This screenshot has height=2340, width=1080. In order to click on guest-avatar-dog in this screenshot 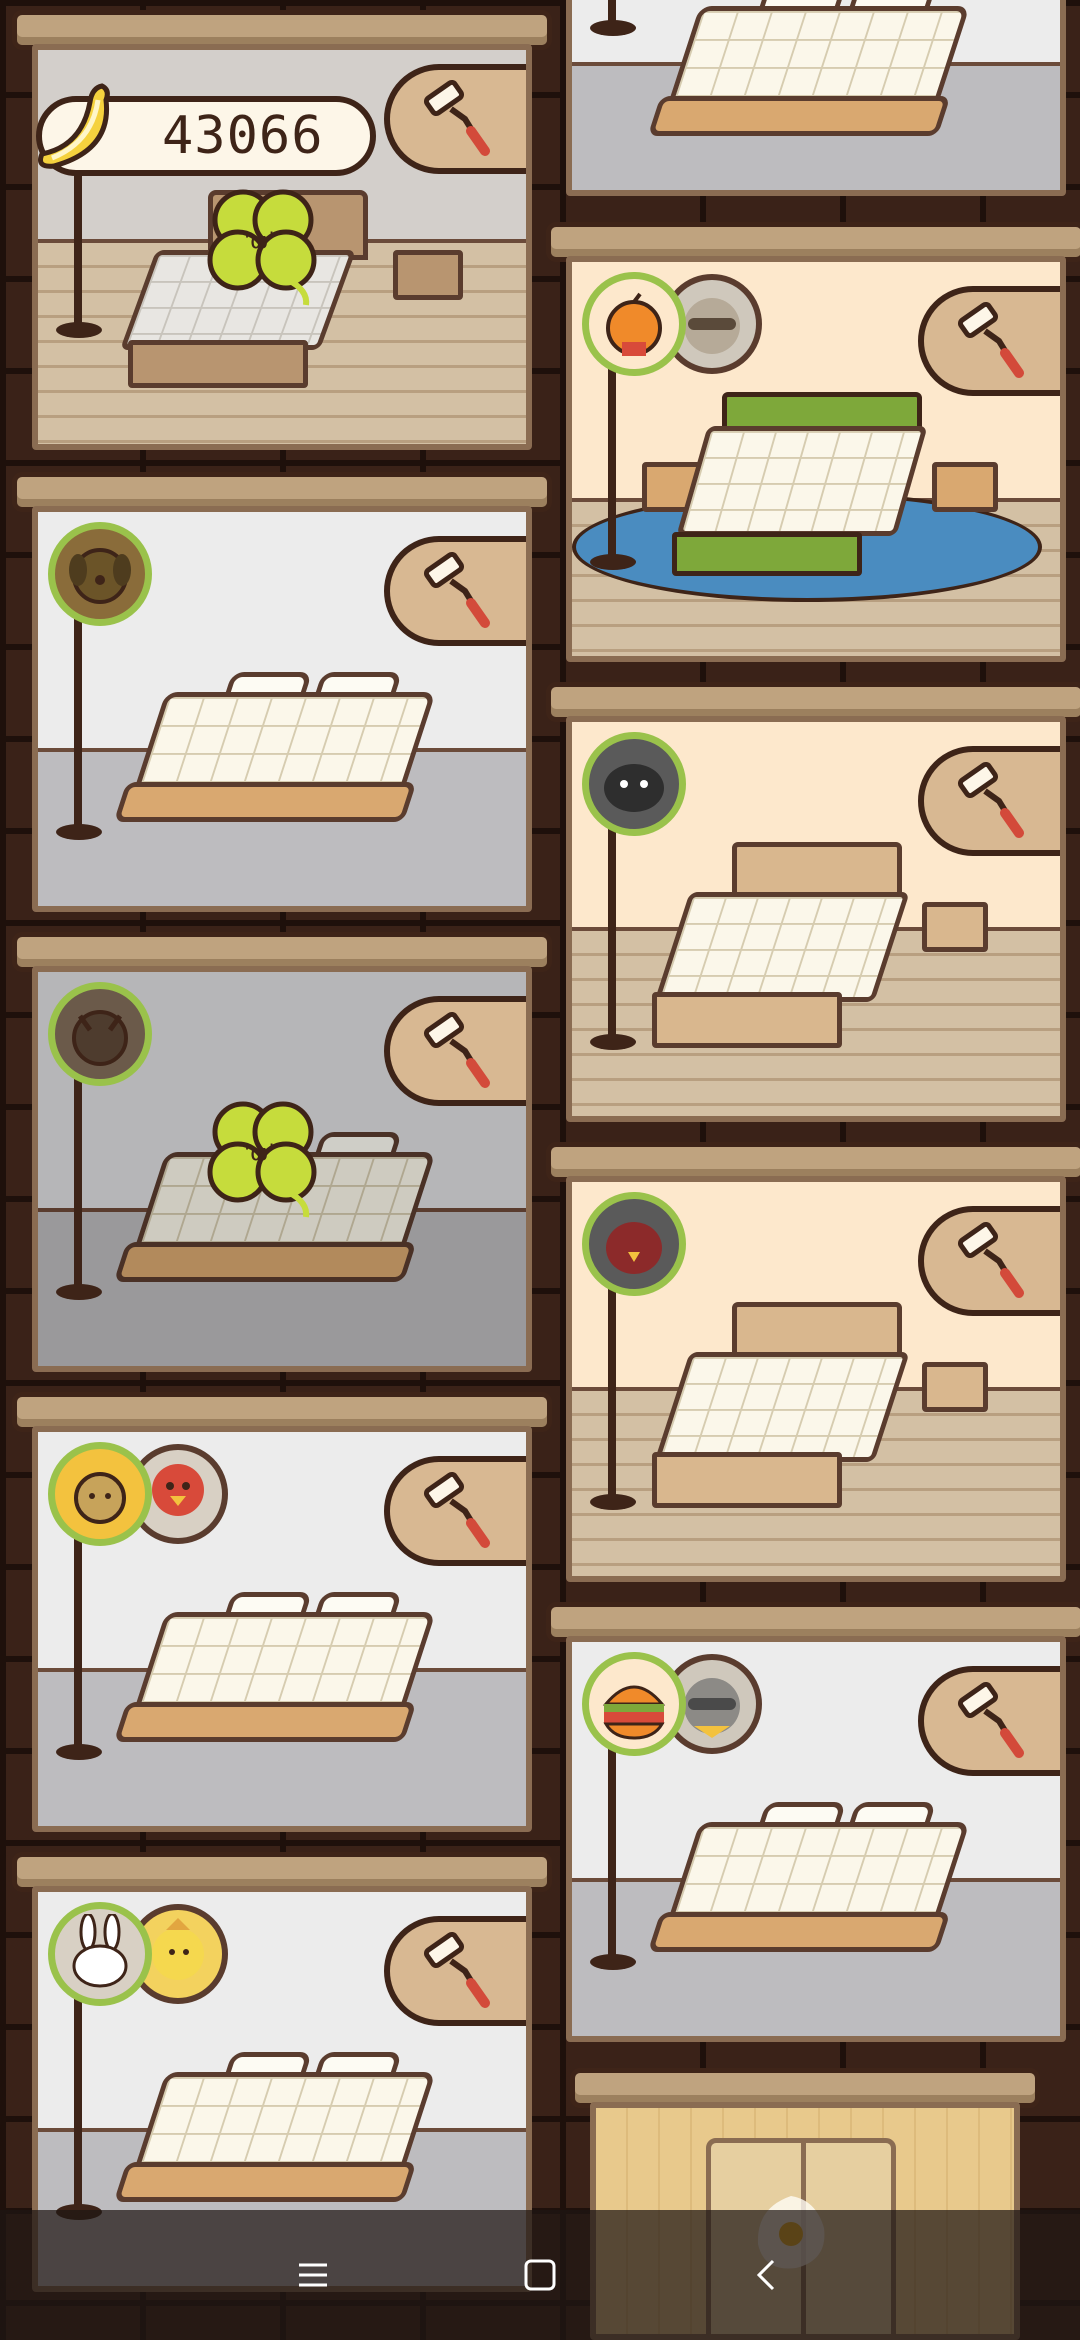, I will do `click(100, 574)`.